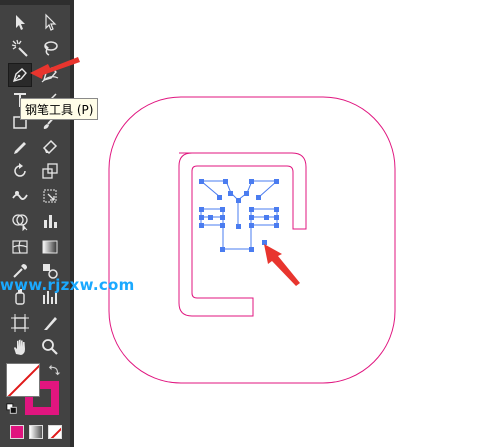  Describe the element at coordinates (67, 285) in the screenshot. I see `watermark: www.rjzxw.com` at that location.